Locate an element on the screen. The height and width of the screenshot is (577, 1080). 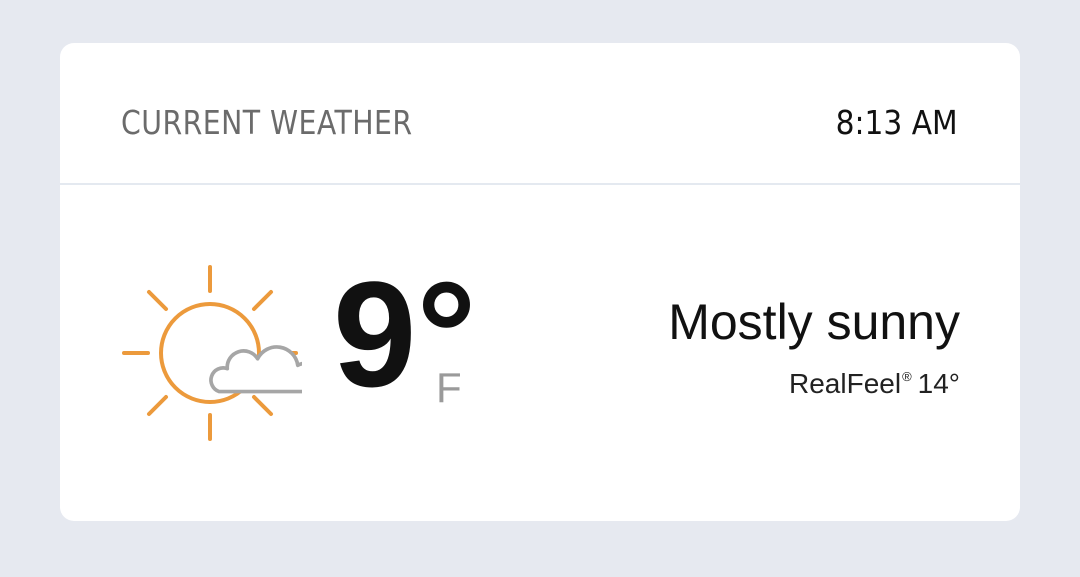
temperature-unit: F is located at coordinates (449, 387).